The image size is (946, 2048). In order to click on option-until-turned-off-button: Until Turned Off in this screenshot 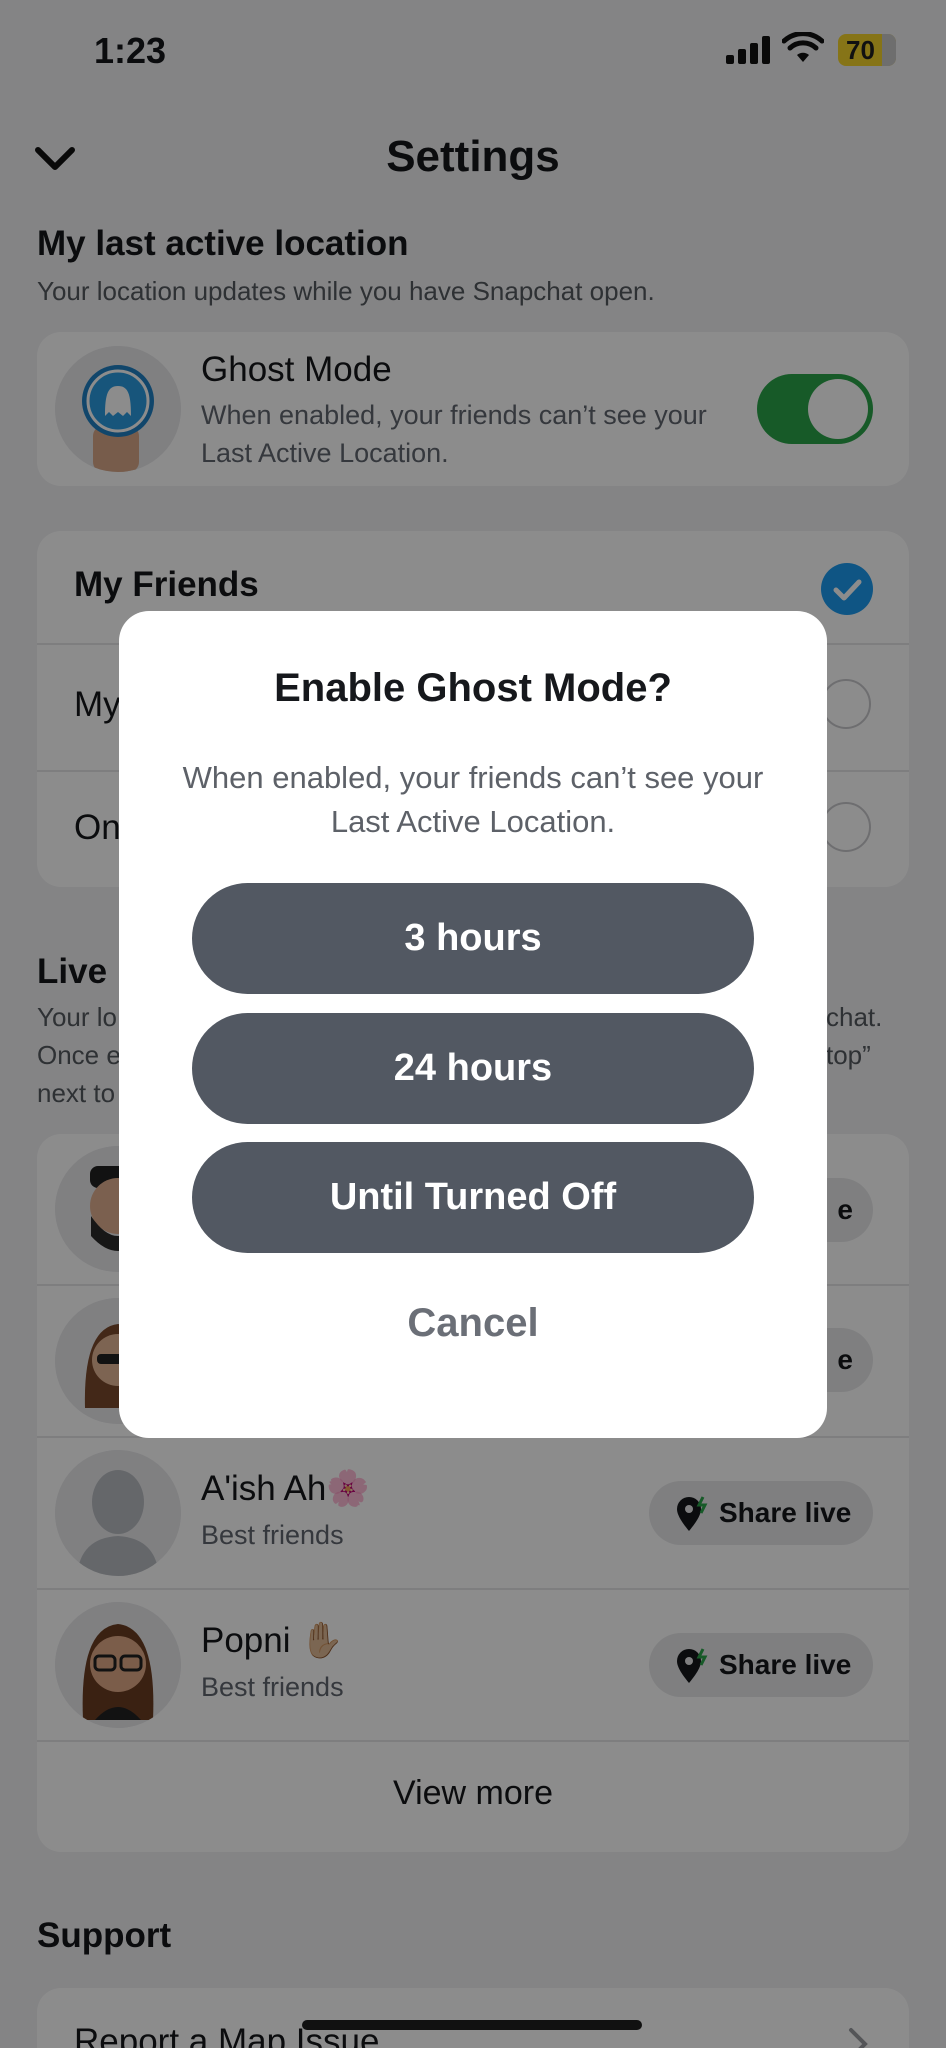, I will do `click(473, 1197)`.